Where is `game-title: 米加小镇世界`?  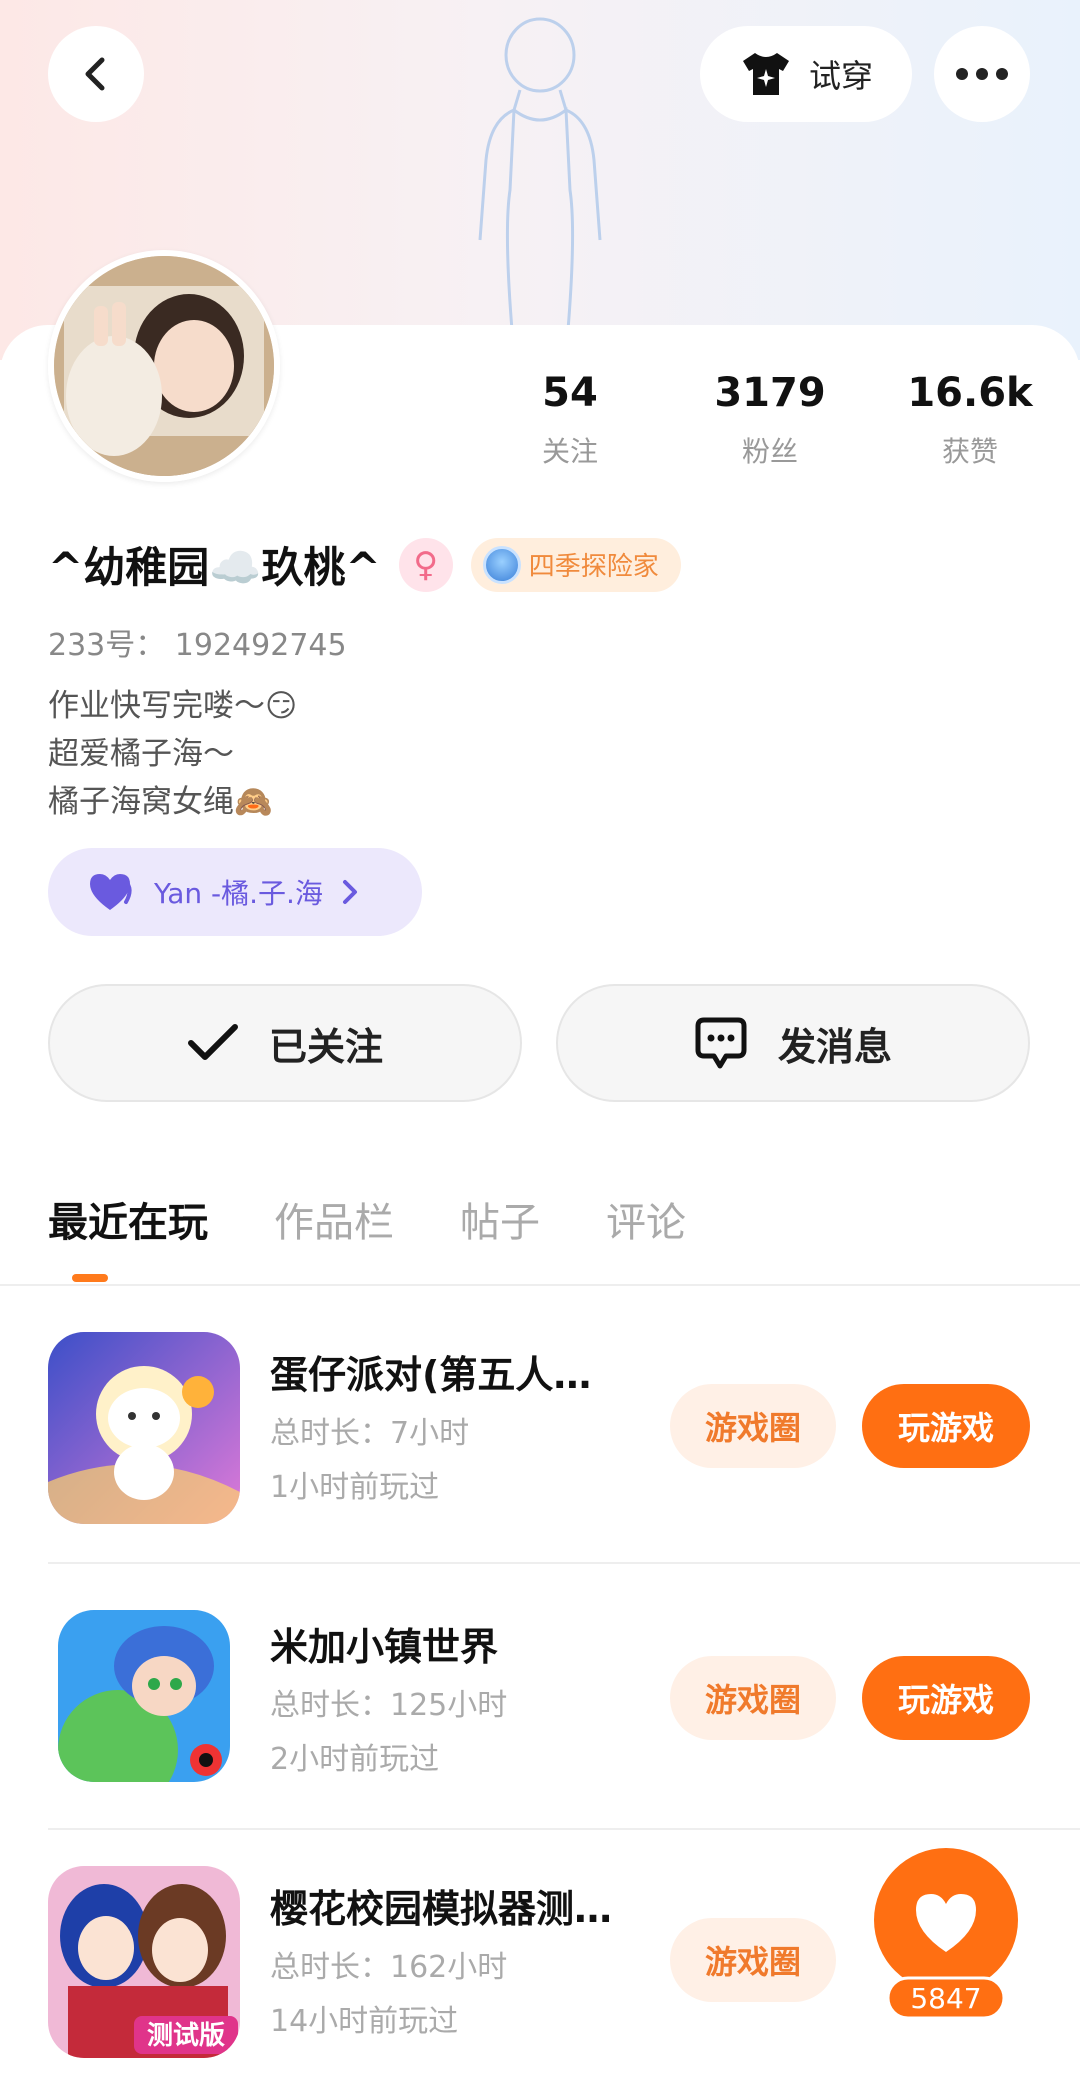
game-title: 米加小镇世界 is located at coordinates (384, 1647).